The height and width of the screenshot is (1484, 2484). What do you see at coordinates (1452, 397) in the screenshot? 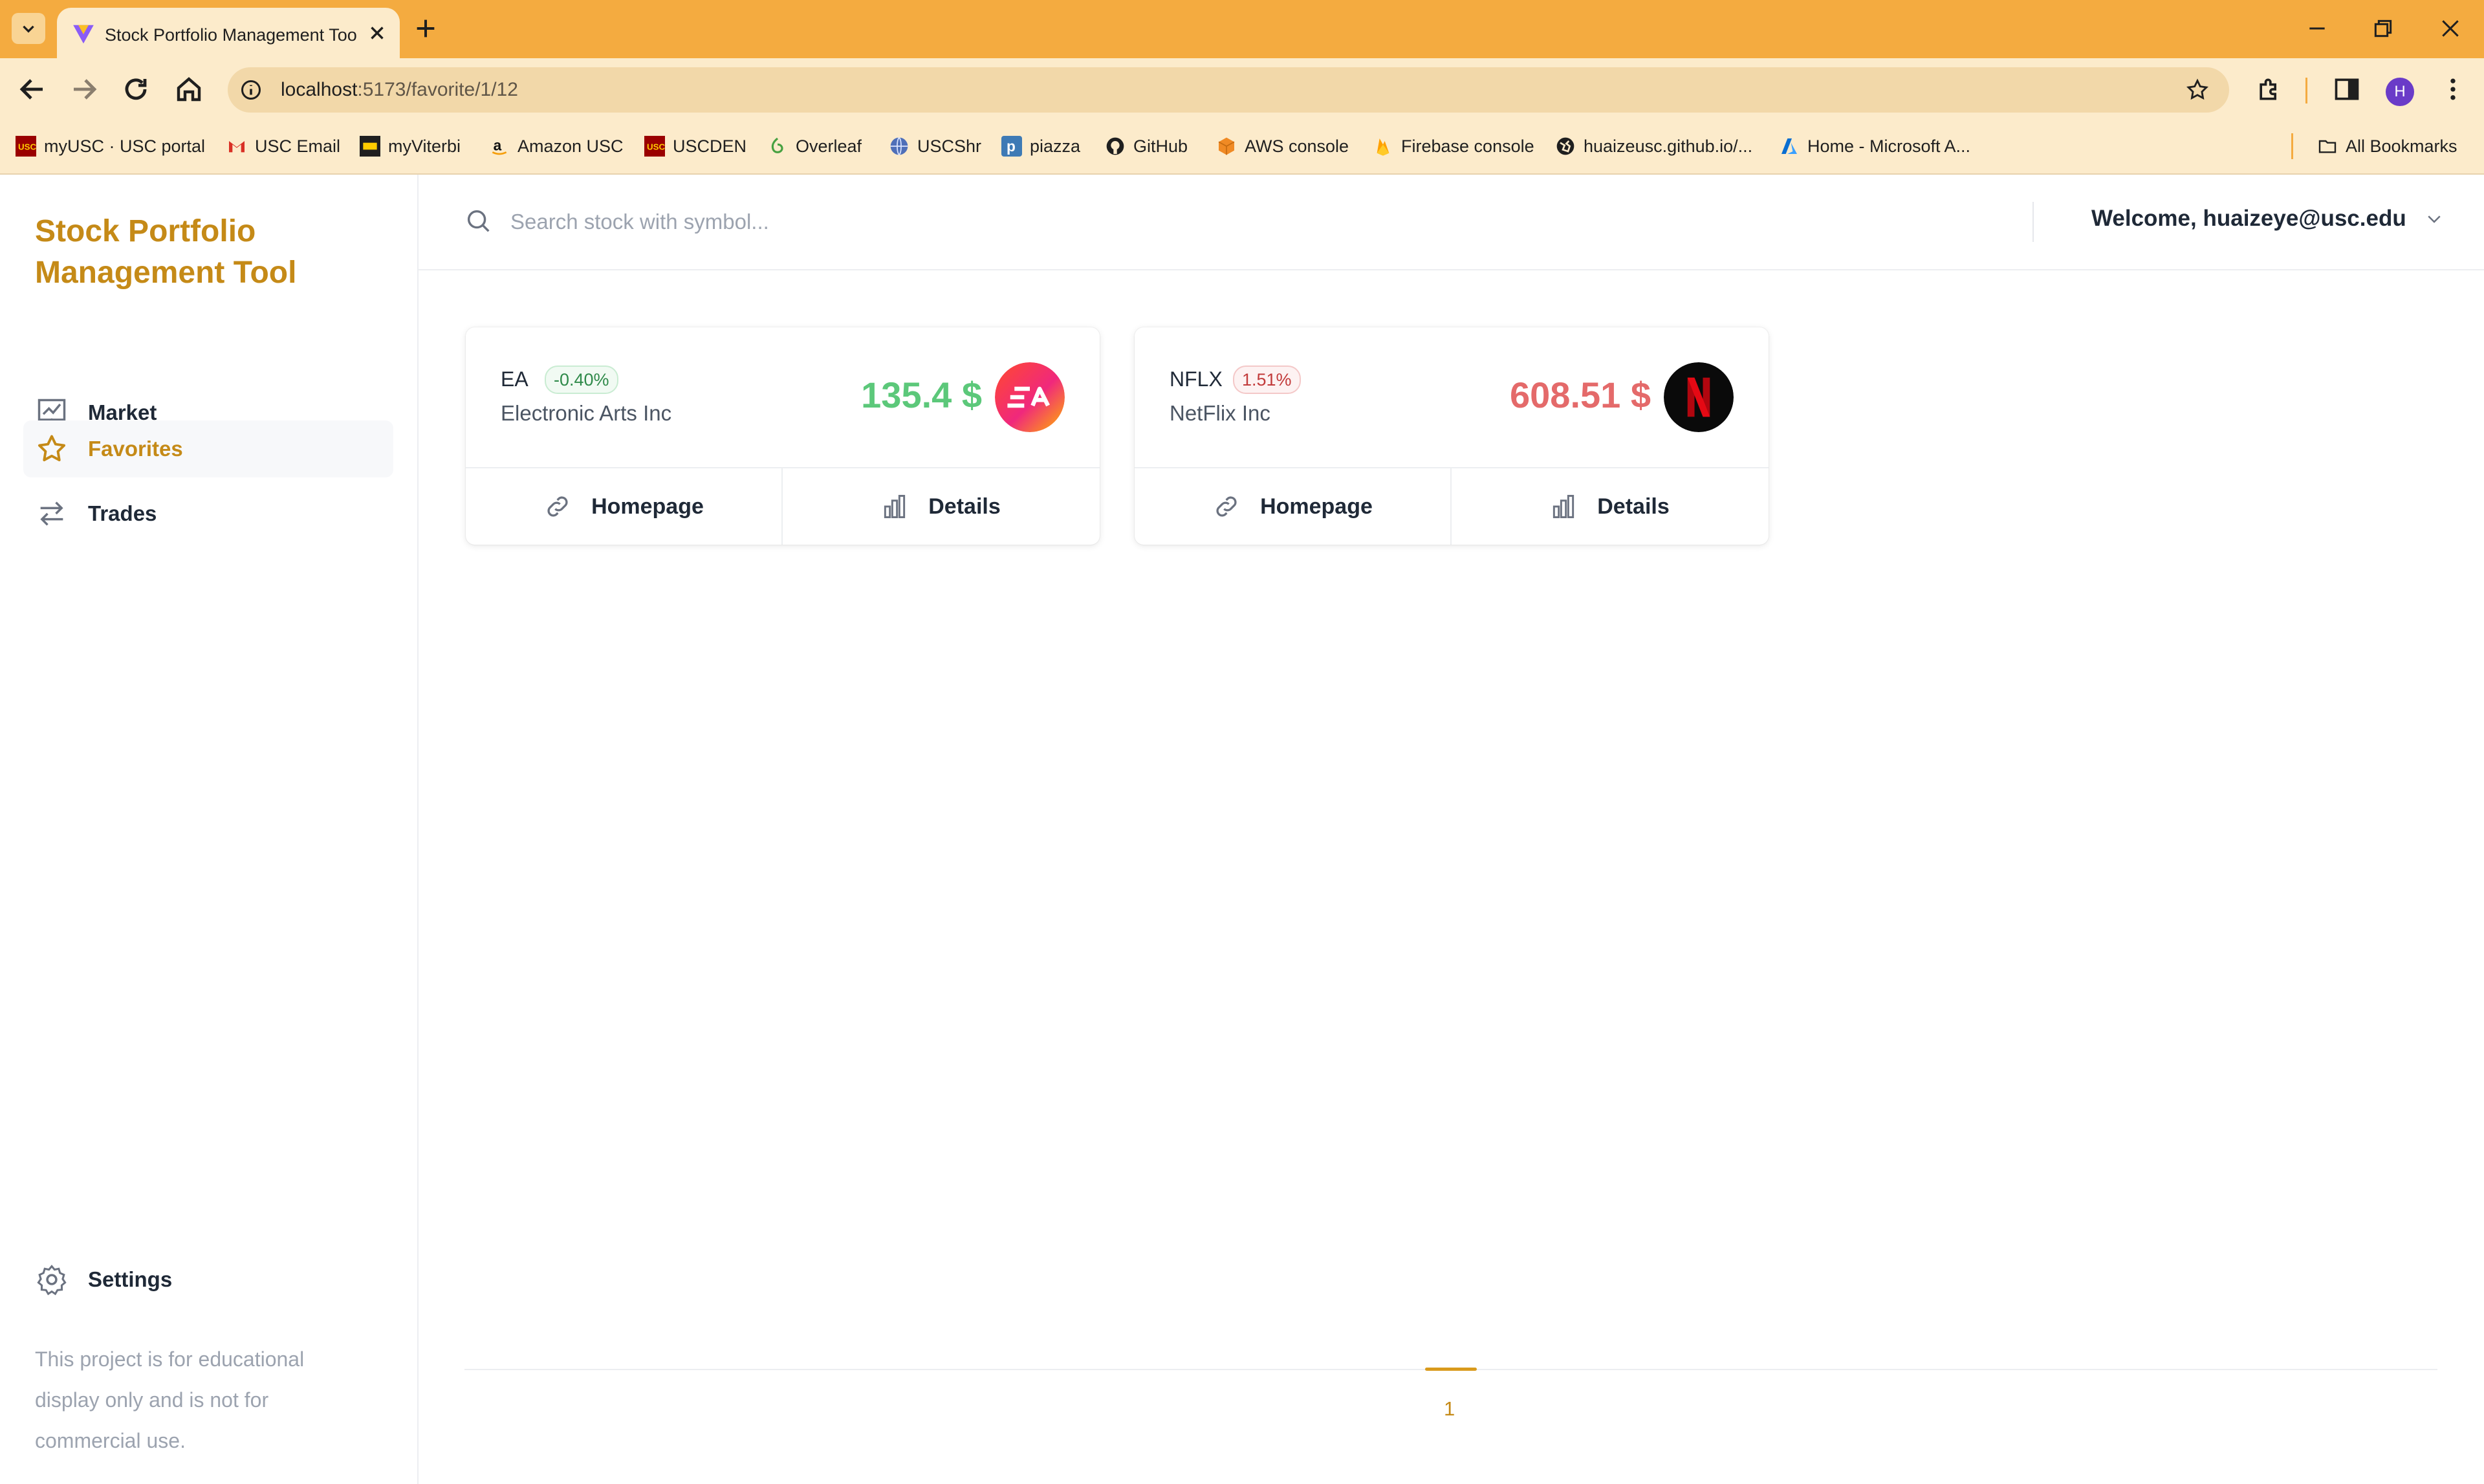
I see `stock-card-header: NFLX 1.51% NetFlix Inc 608.51 $` at bounding box center [1452, 397].